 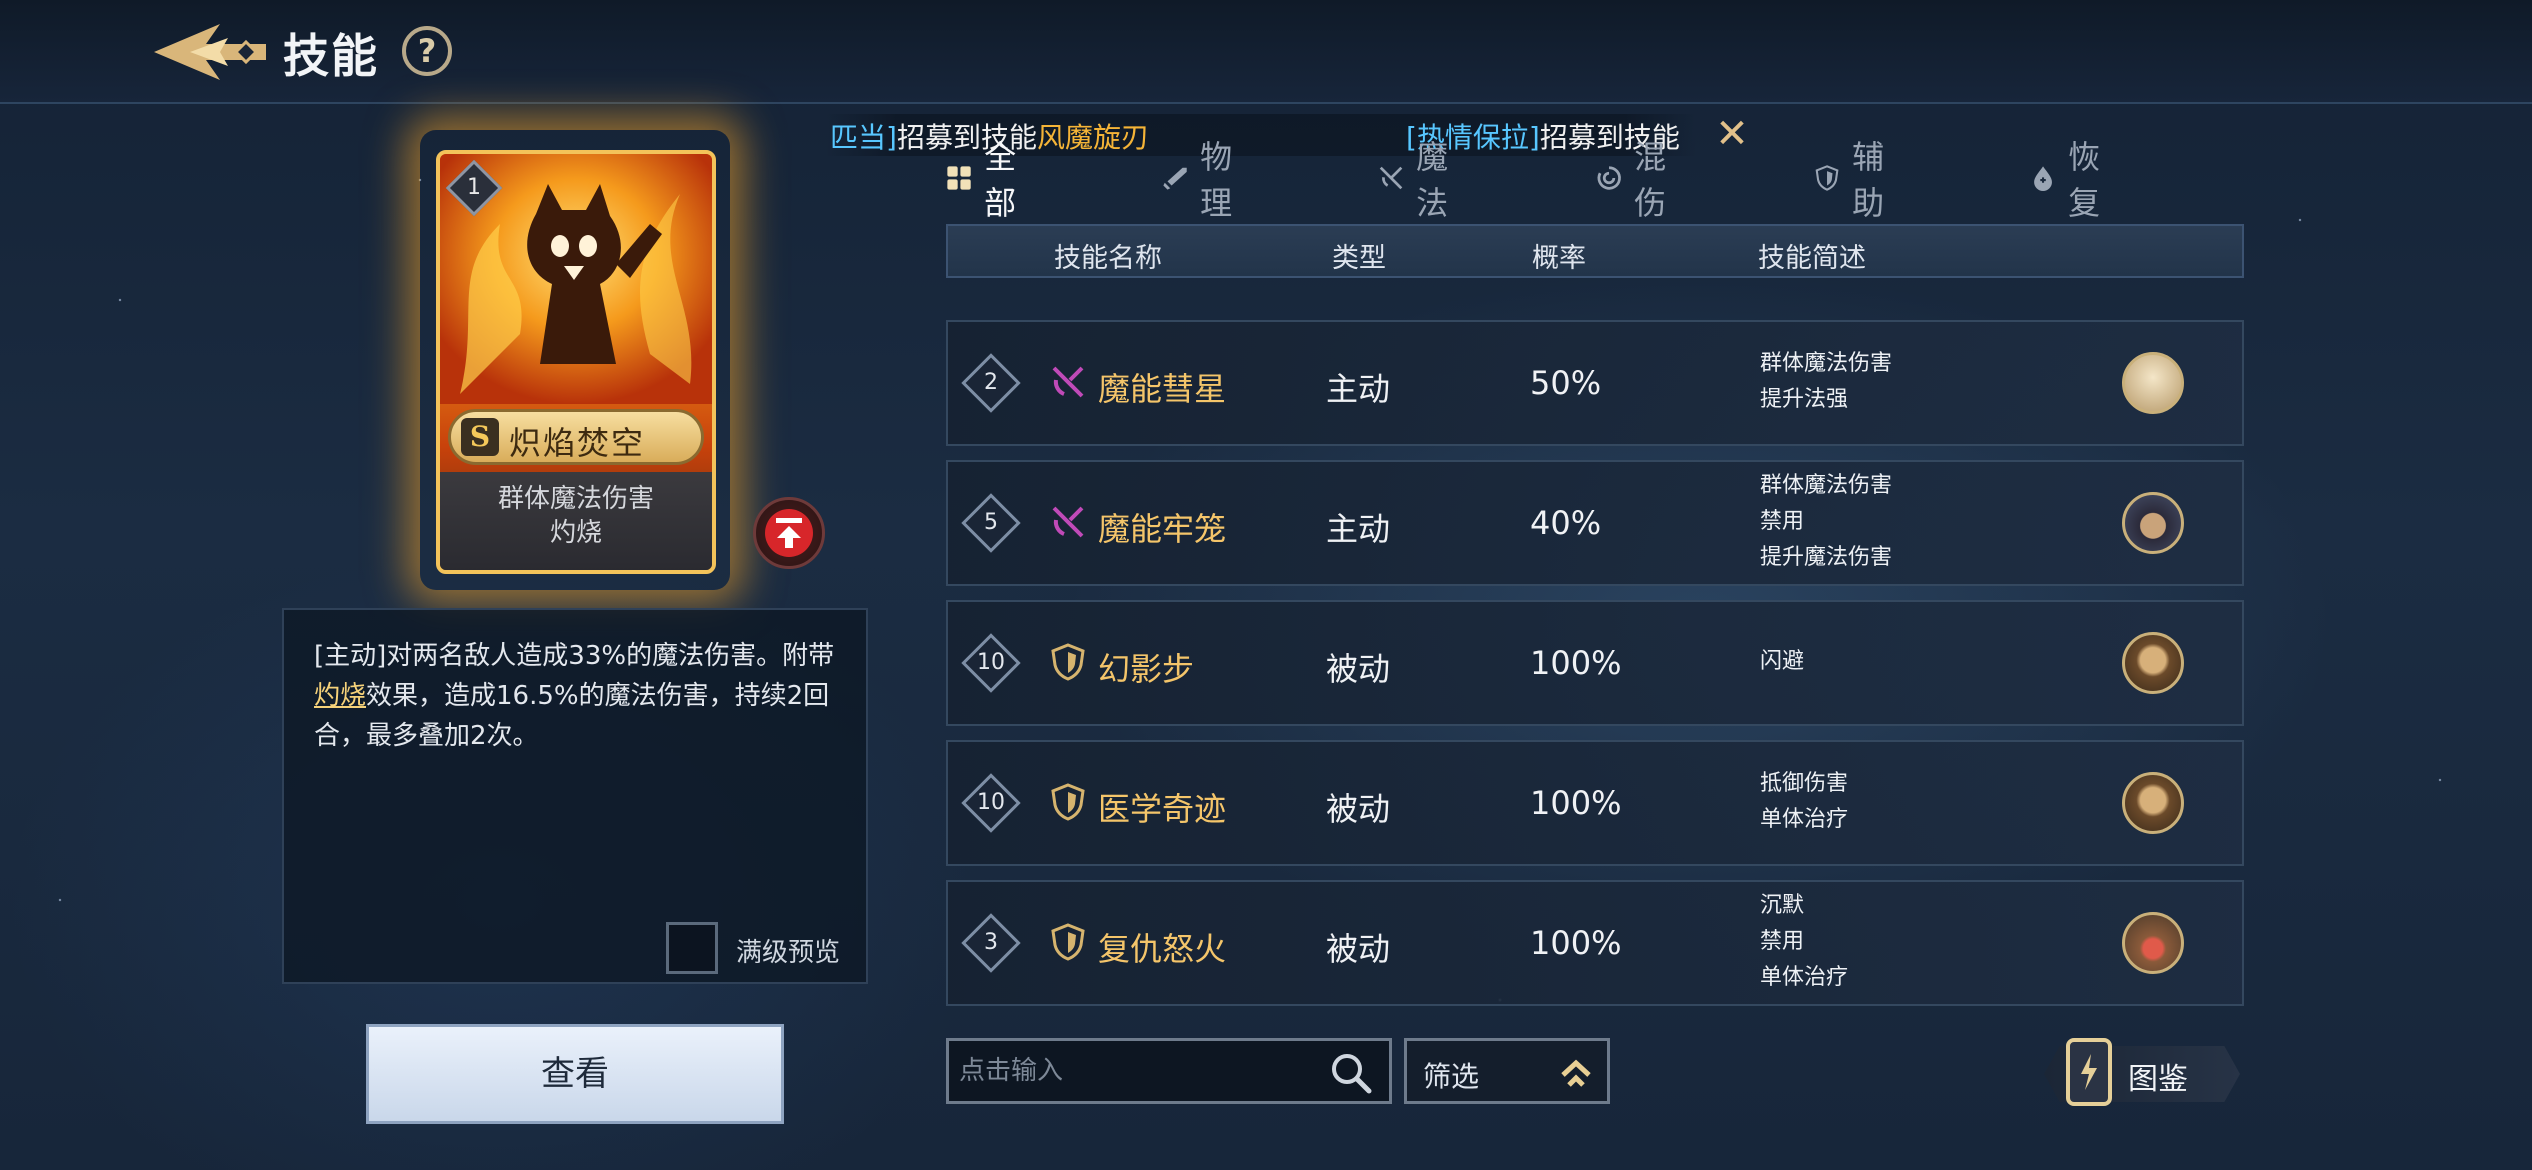 What do you see at coordinates (577, 443) in the screenshot?
I see `card-name: 炽焰焚空` at bounding box center [577, 443].